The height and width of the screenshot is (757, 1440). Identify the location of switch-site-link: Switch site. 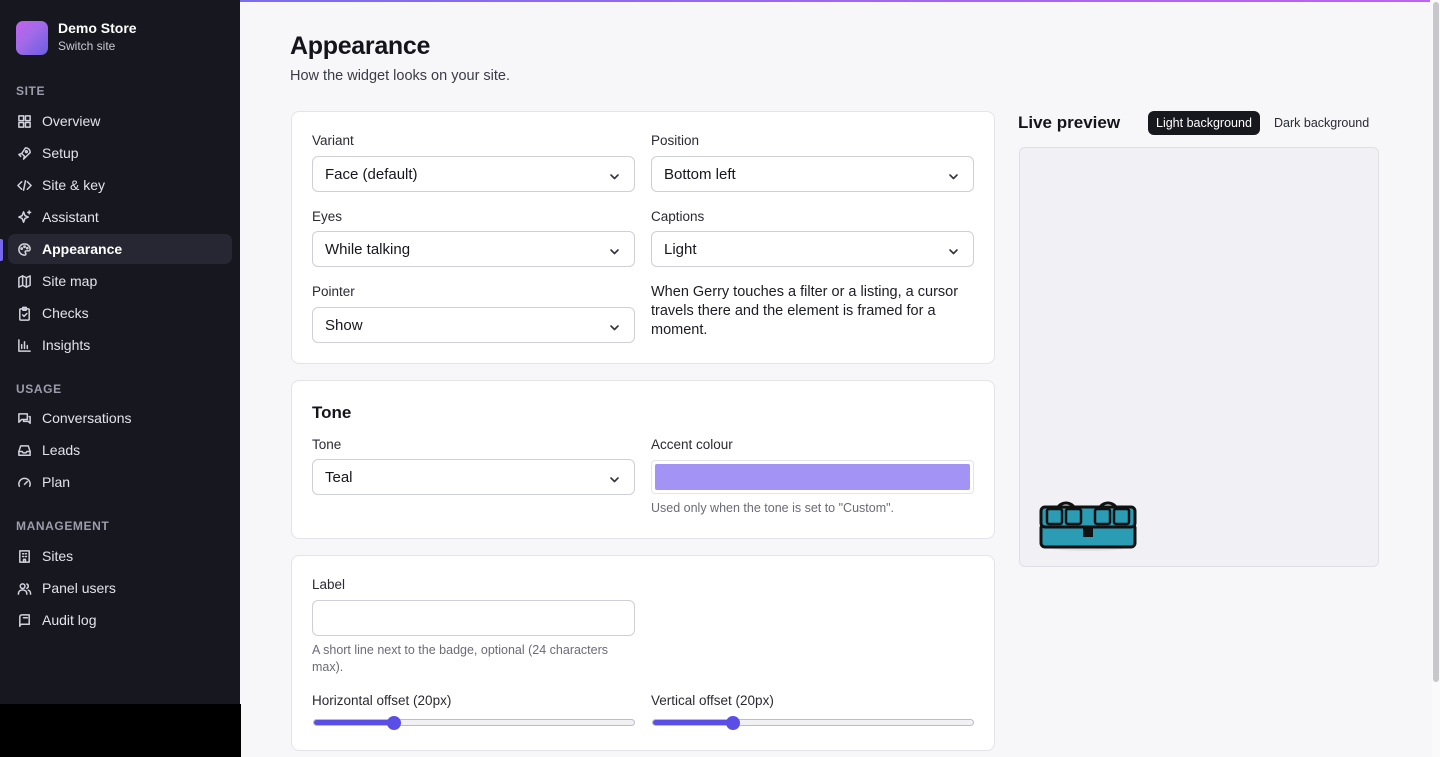
(97, 46).